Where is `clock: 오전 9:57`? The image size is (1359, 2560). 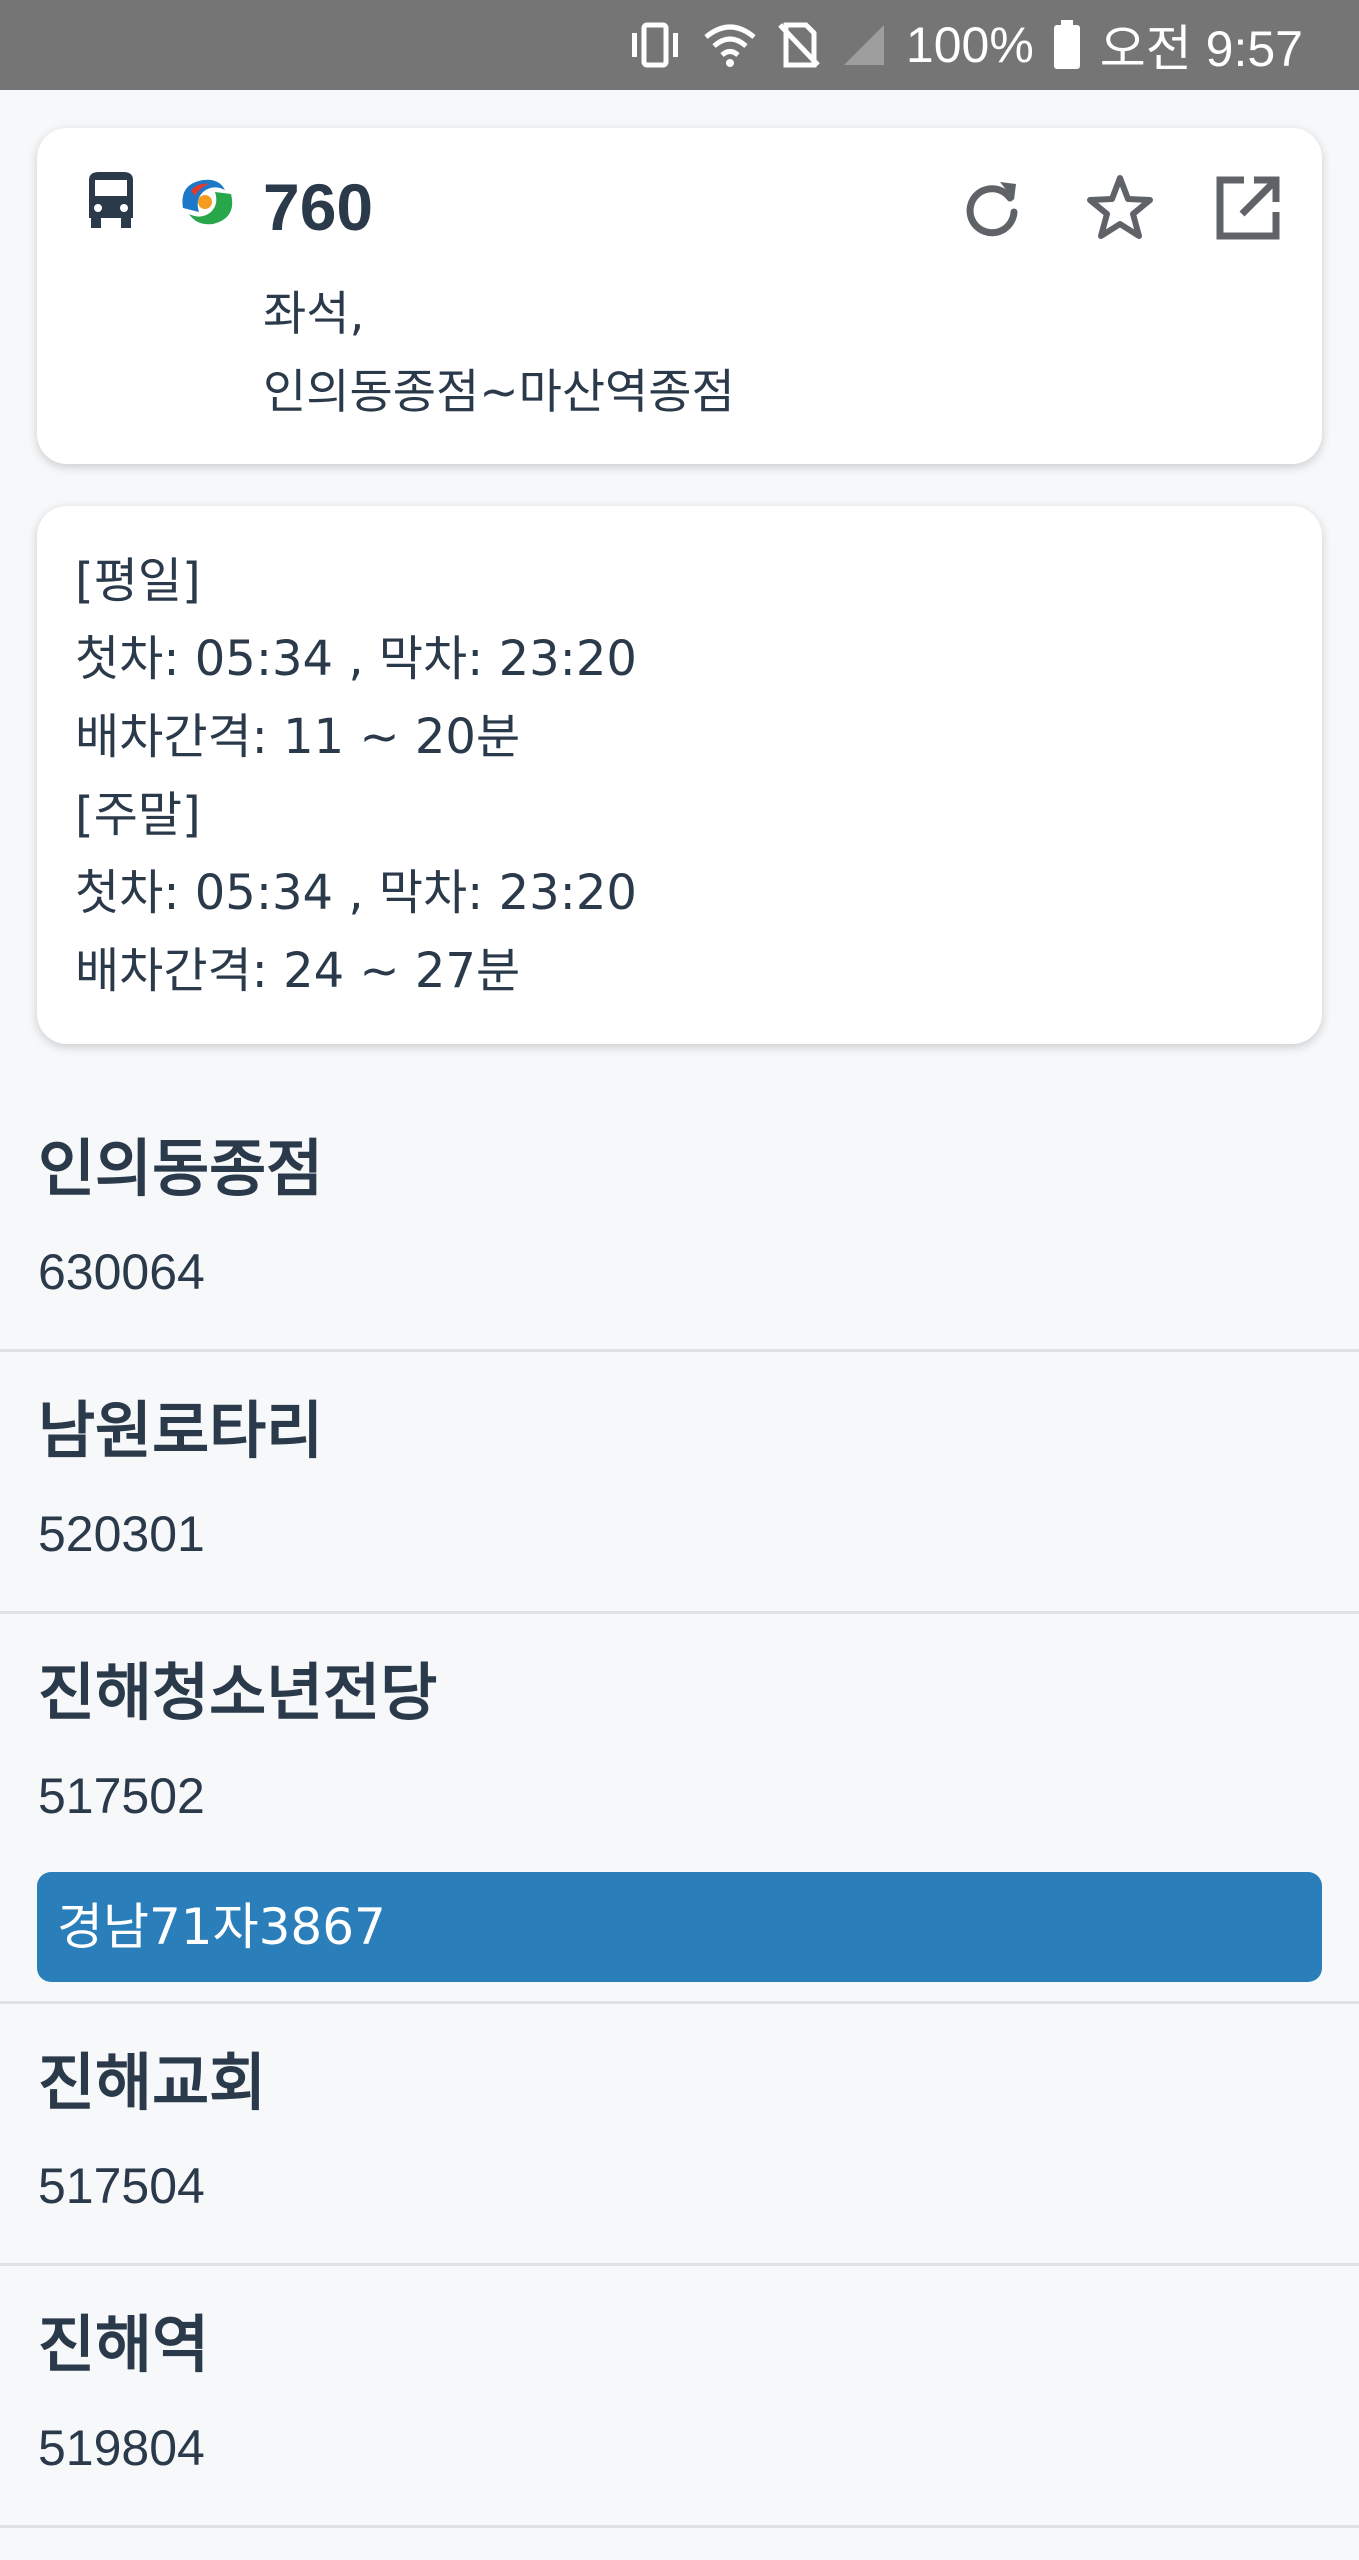 clock: 오전 9:57 is located at coordinates (1201, 49).